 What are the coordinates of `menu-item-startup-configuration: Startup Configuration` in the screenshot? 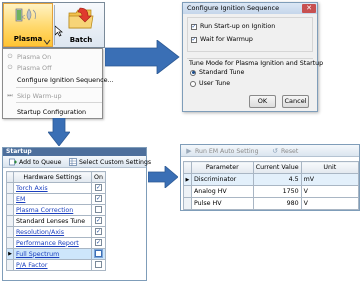 It's located at (52, 111).